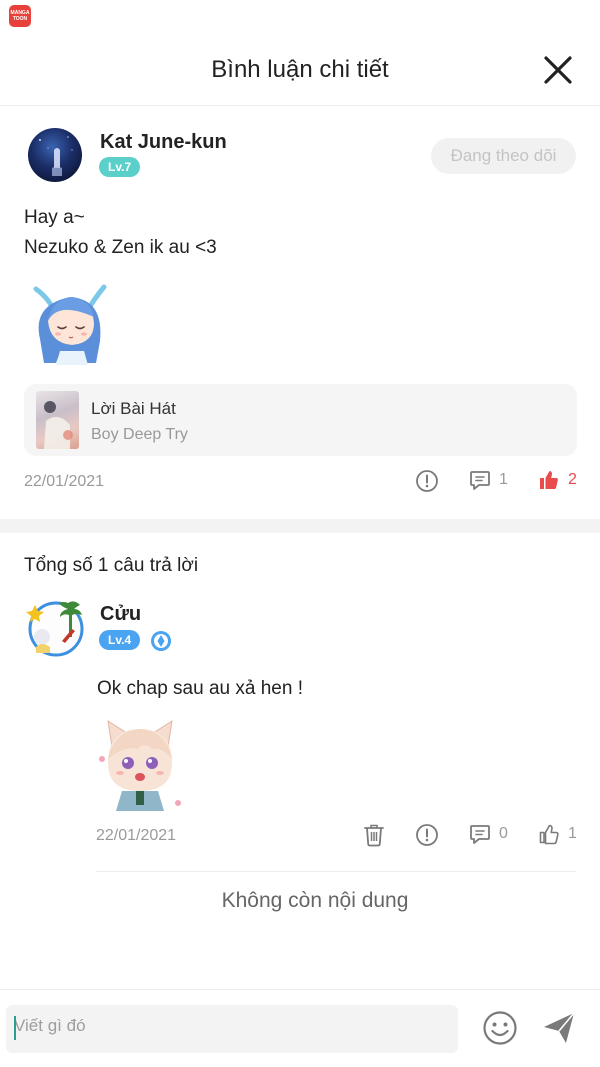  I want to click on follow-button: Đang theo dõi, so click(503, 156).